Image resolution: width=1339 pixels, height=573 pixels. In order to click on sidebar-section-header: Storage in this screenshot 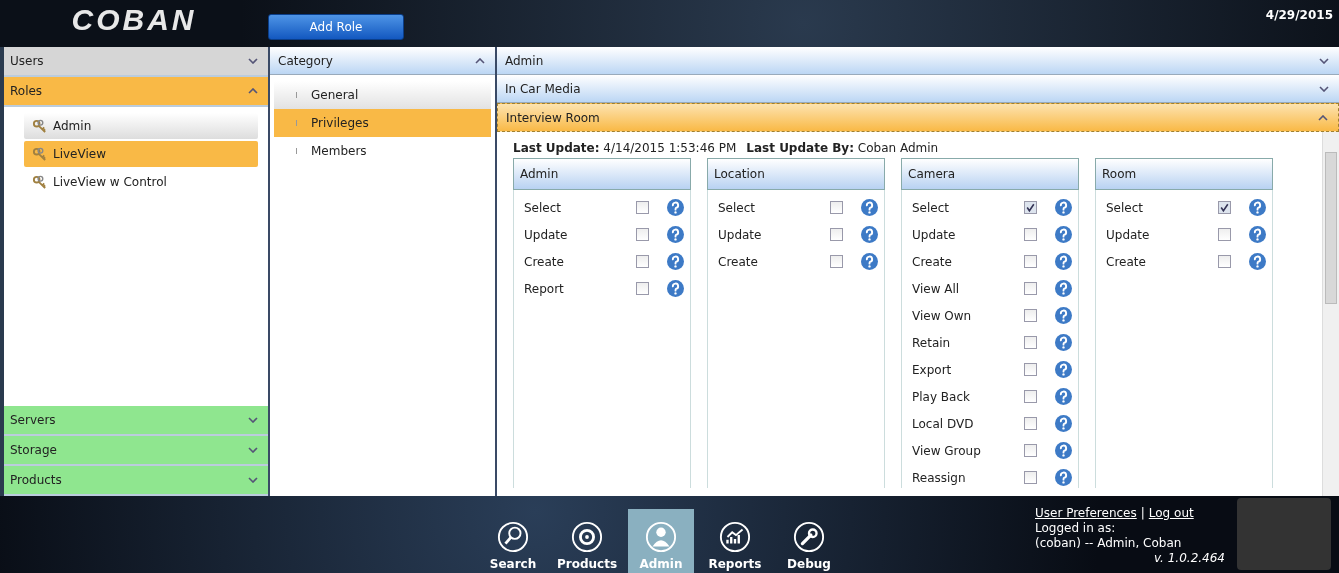, I will do `click(136, 451)`.